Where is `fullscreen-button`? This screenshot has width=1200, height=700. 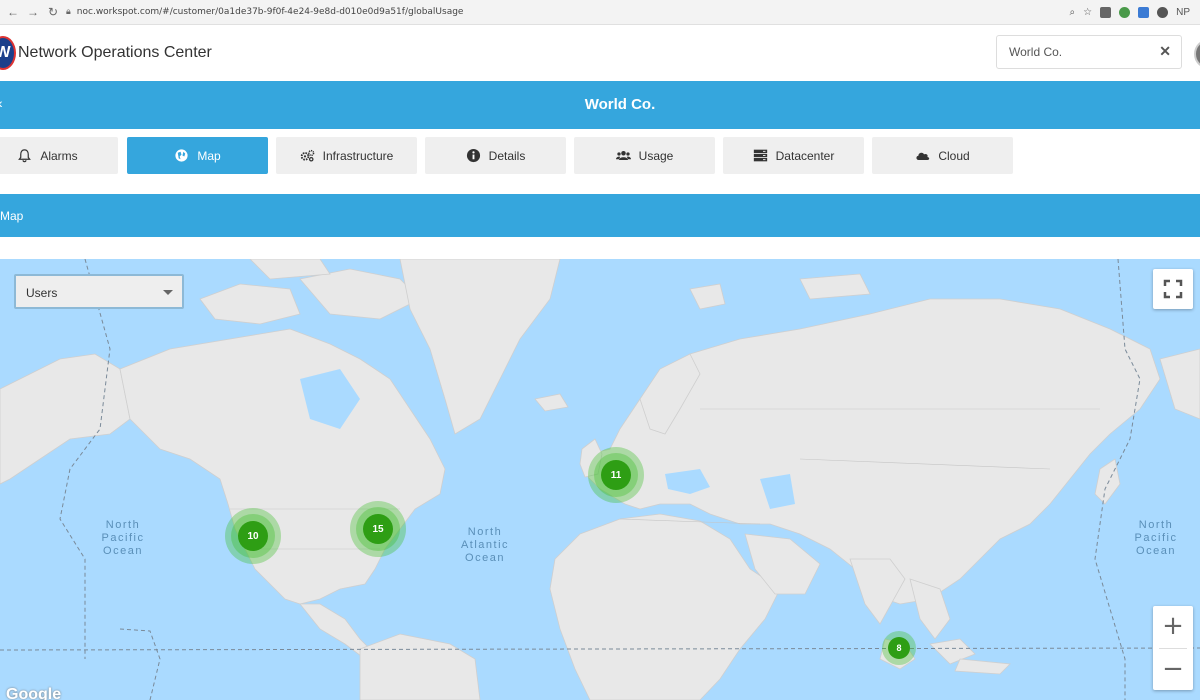
fullscreen-button is located at coordinates (1173, 289).